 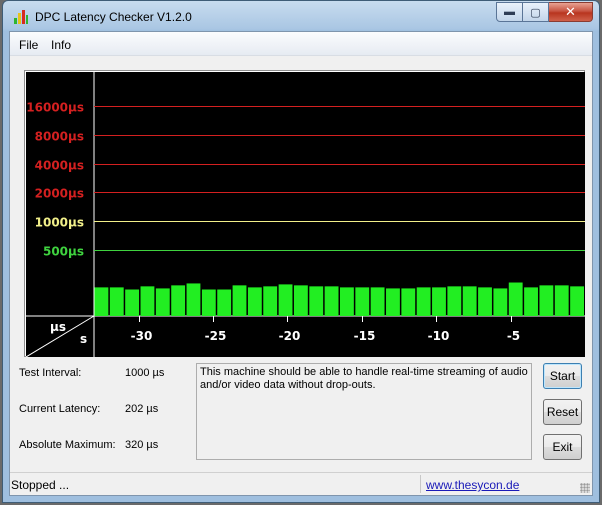 What do you see at coordinates (439, 336) in the screenshot?
I see `x-tick-label: -10` at bounding box center [439, 336].